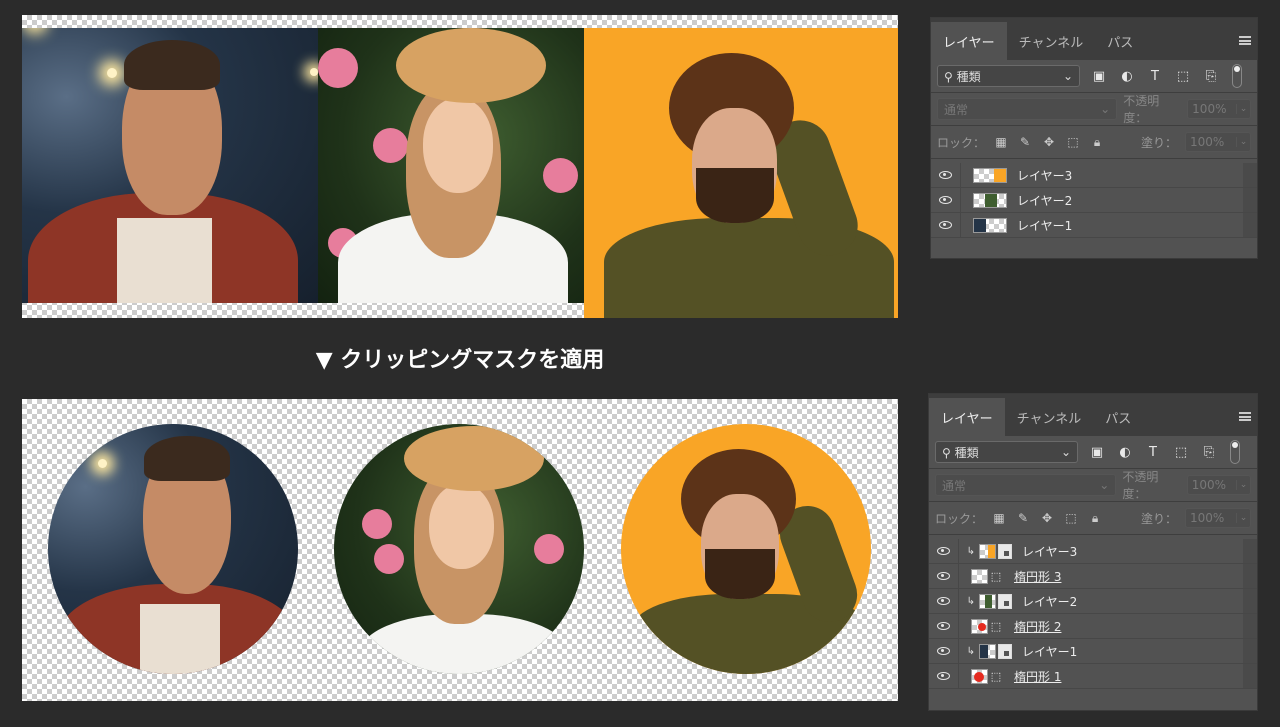 Image resolution: width=1280 pixels, height=727 pixels. Describe the element at coordinates (1094, 200) in the screenshot. I see `layer-row: レイヤー2` at that location.